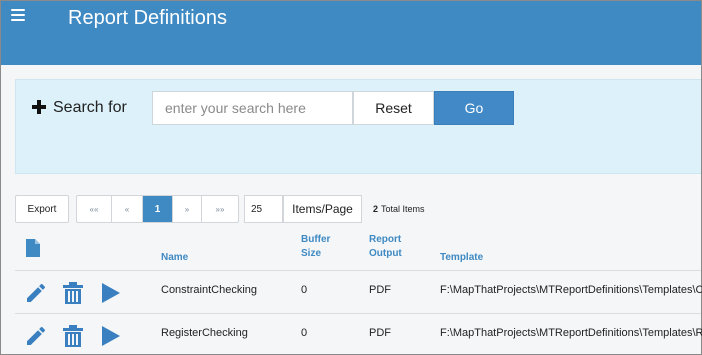  What do you see at coordinates (209, 290) in the screenshot?
I see `cell-name: ConstraintChecking` at bounding box center [209, 290].